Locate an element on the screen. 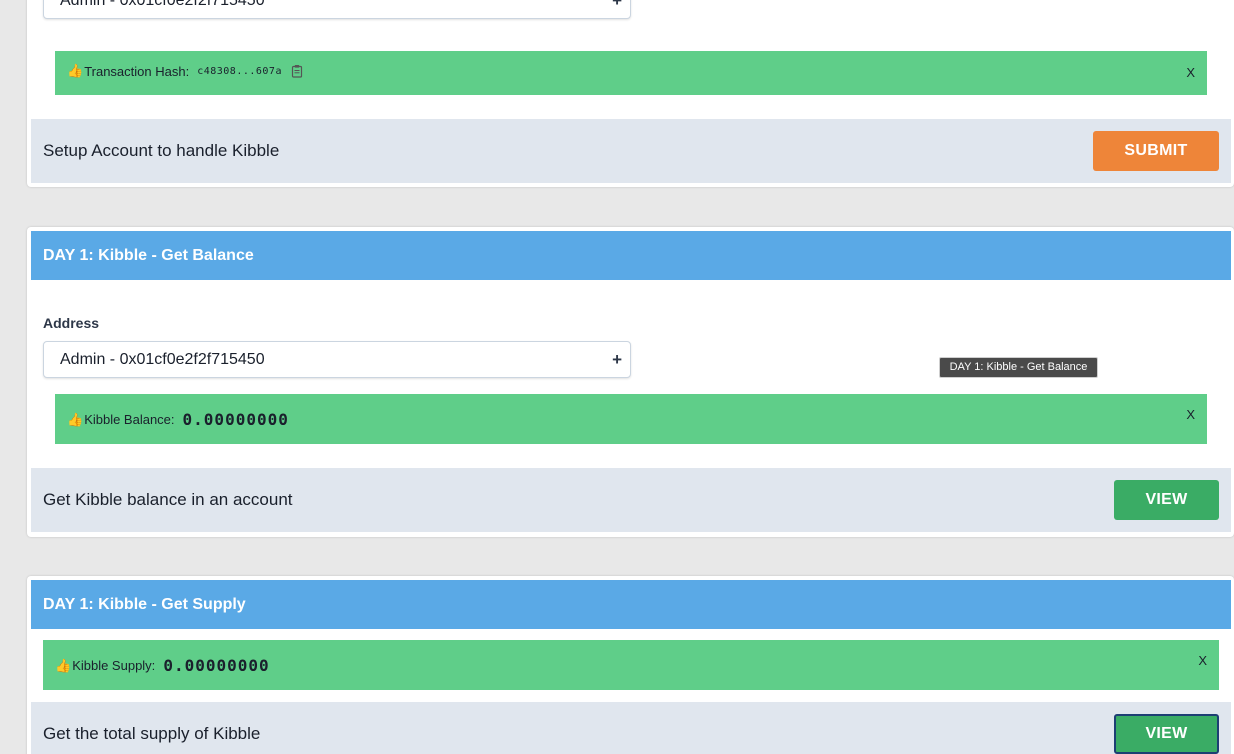 The height and width of the screenshot is (754, 1234). transaction-hash-label: Transaction Hash: is located at coordinates (137, 71).